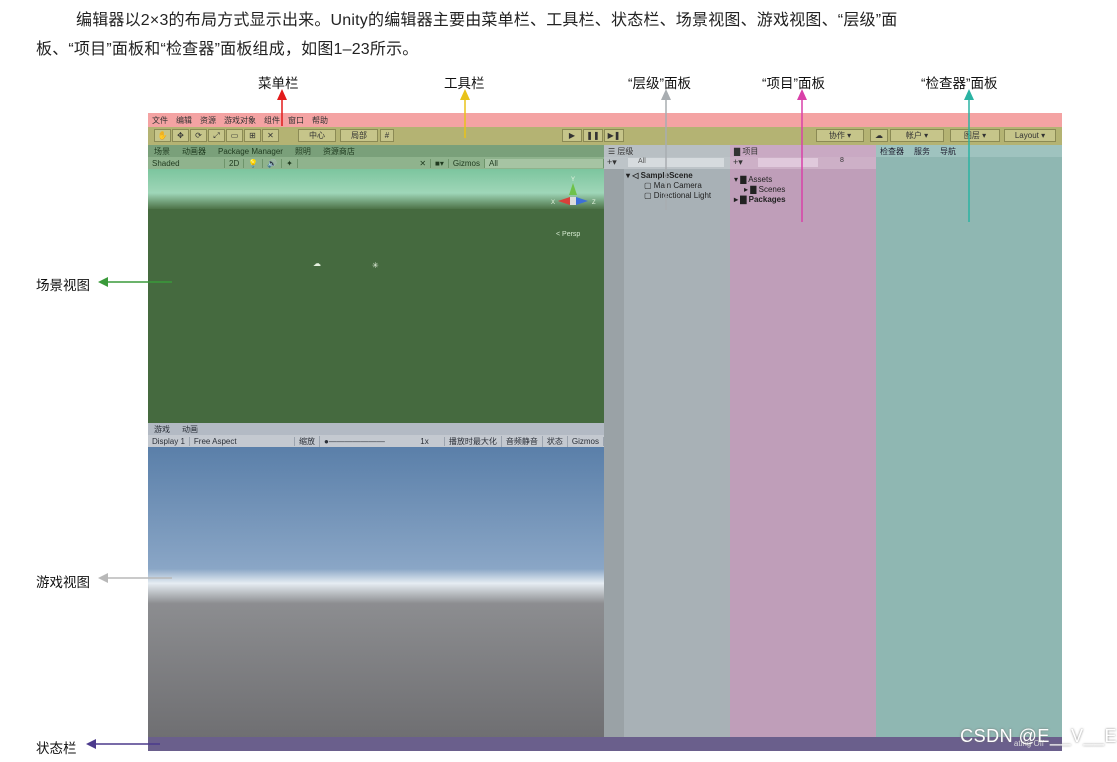  I want to click on arrow-toolbar-head, so click(465, 94).